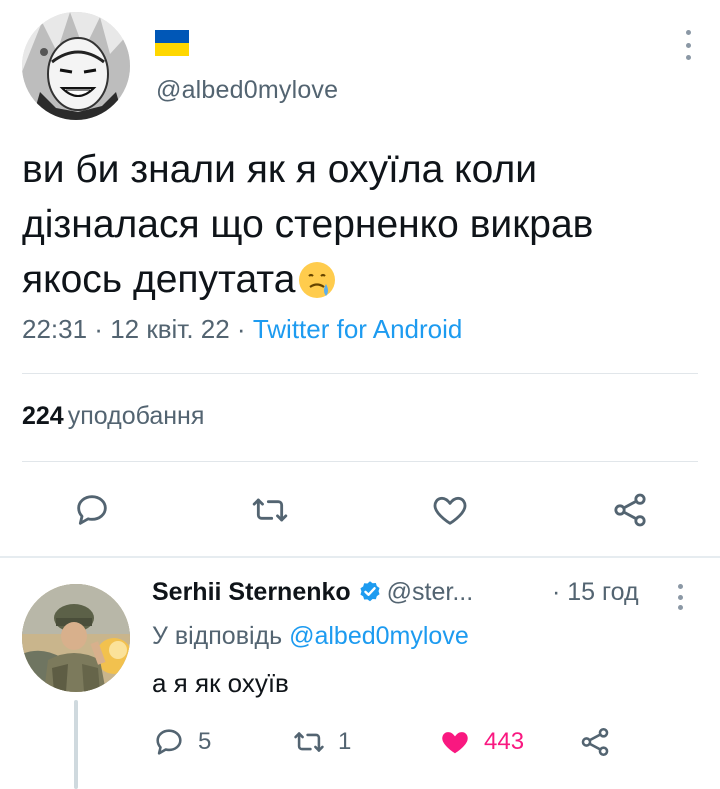  I want to click on section-divider, so click(360, 557).